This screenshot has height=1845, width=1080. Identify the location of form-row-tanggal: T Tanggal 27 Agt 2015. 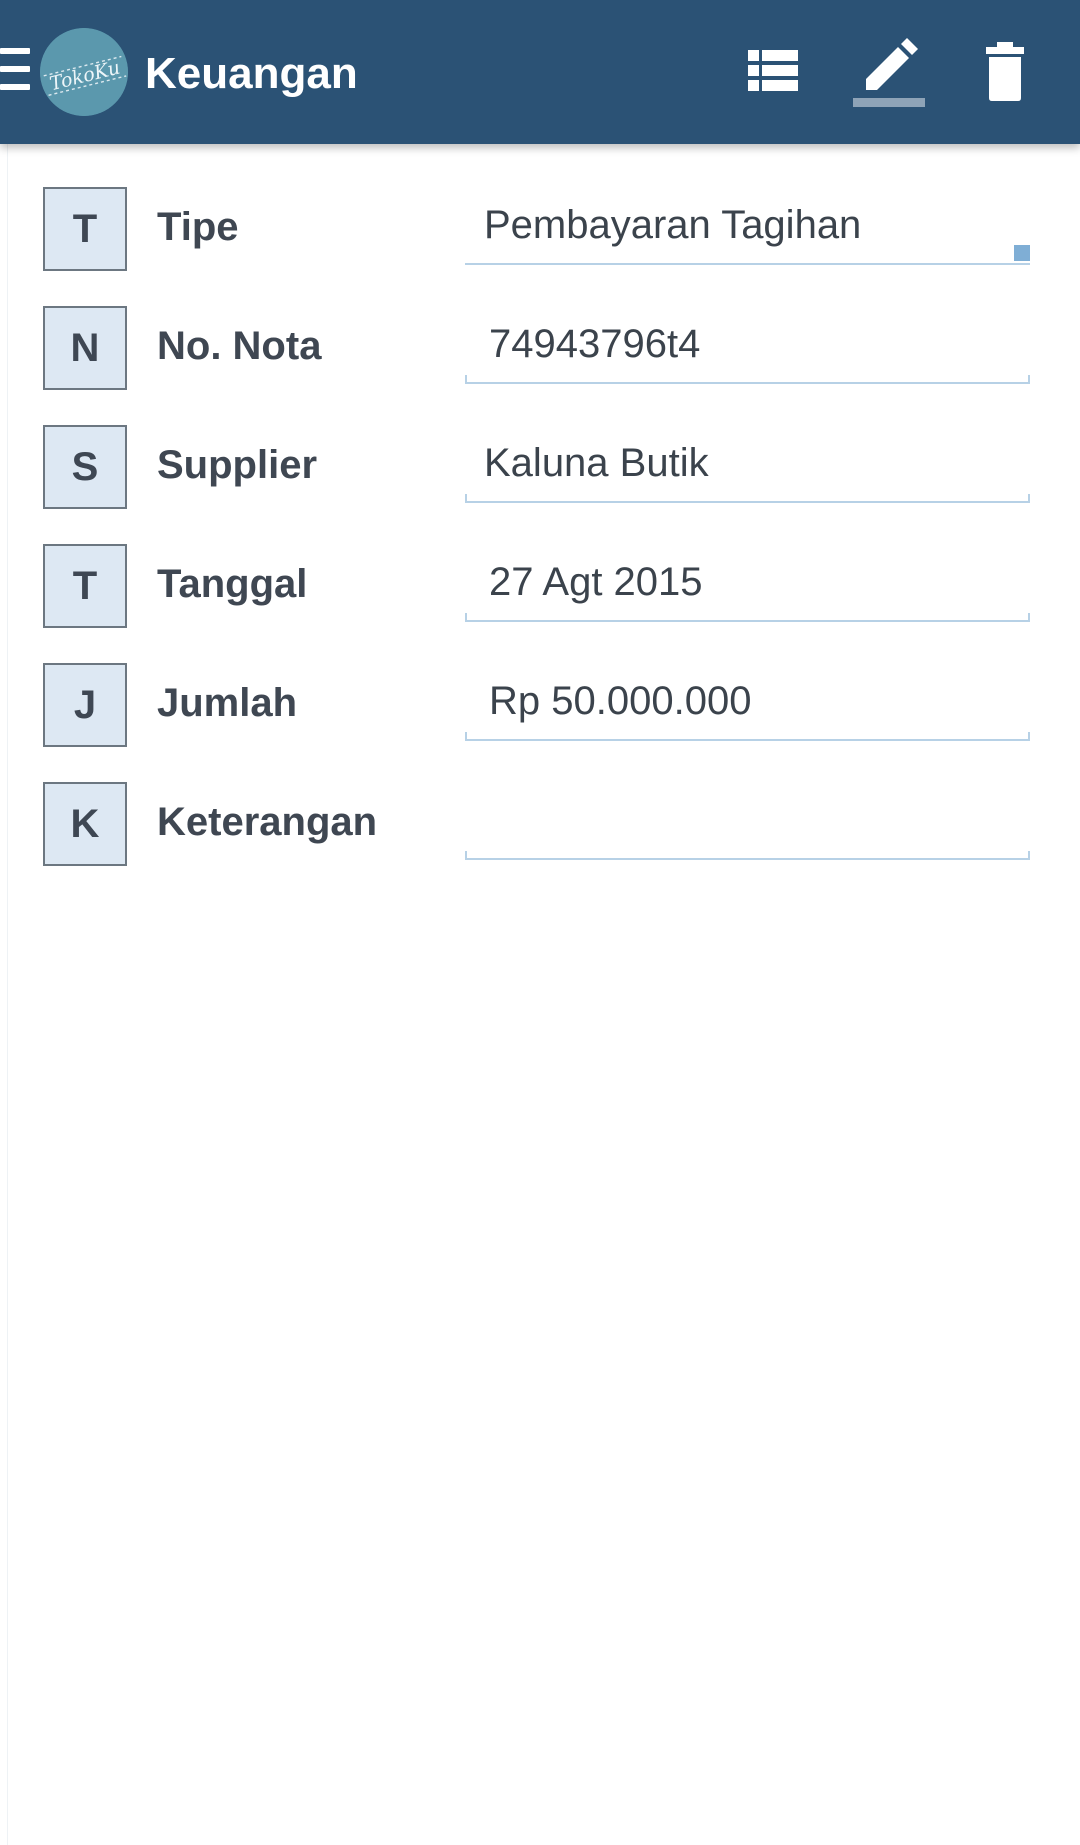
(544, 586).